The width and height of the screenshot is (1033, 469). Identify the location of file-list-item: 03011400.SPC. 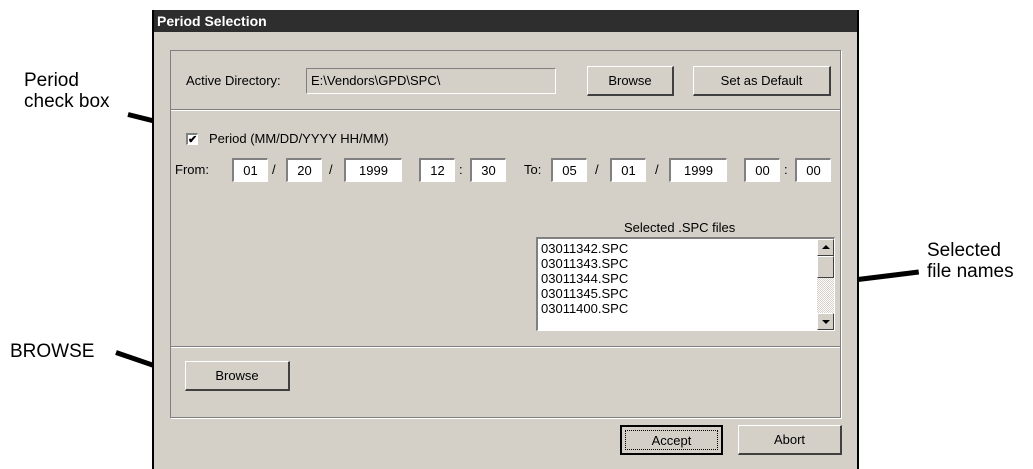
(584, 308).